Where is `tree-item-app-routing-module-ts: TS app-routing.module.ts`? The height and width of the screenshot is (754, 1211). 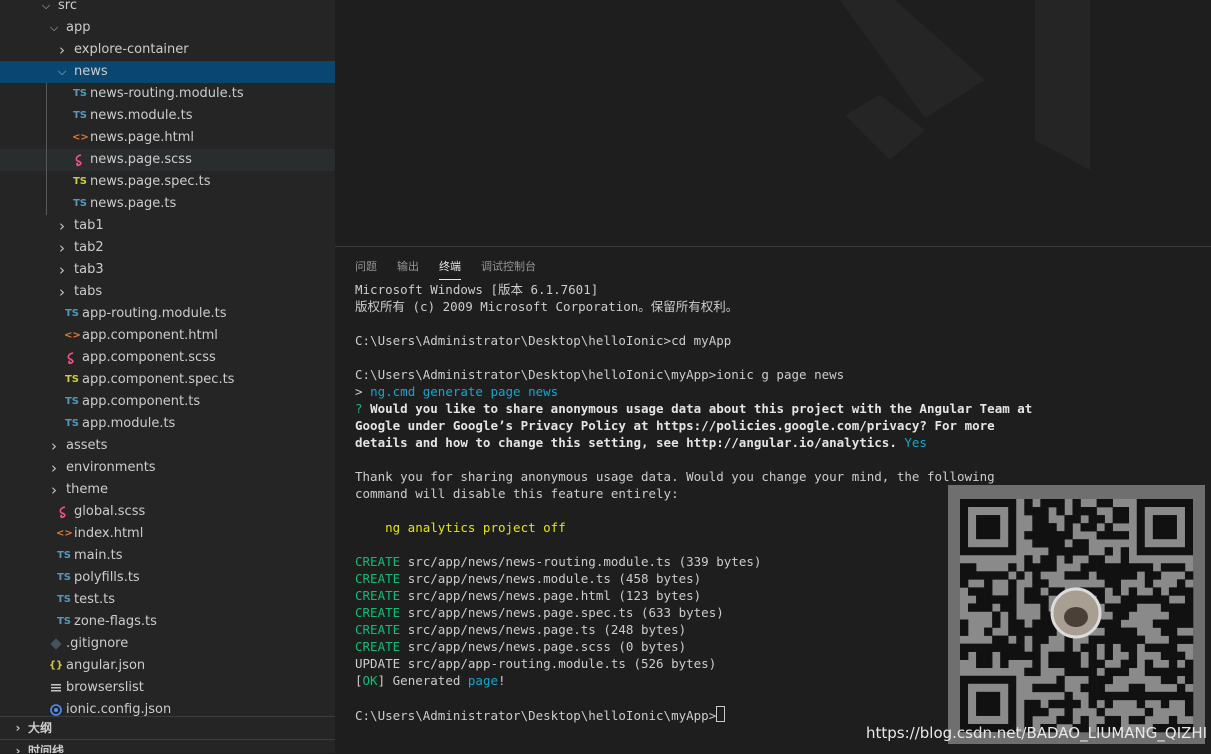 tree-item-app-routing-module-ts: TS app-routing.module.ts is located at coordinates (167, 314).